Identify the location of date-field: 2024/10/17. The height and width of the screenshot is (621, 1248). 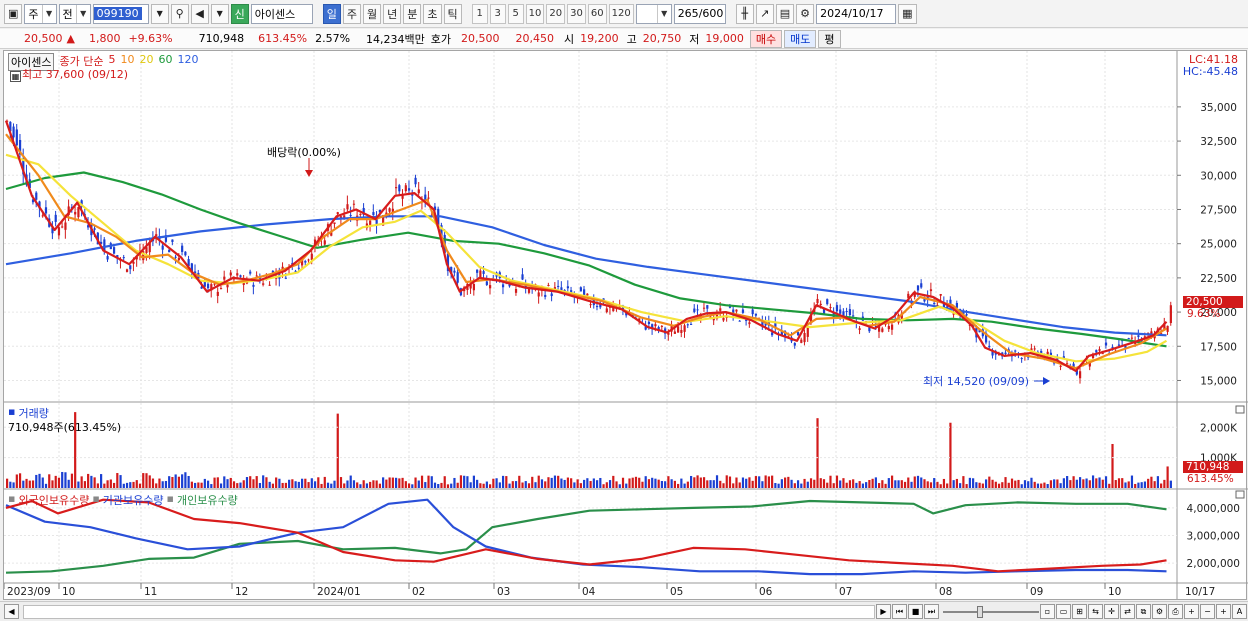
(856, 13).